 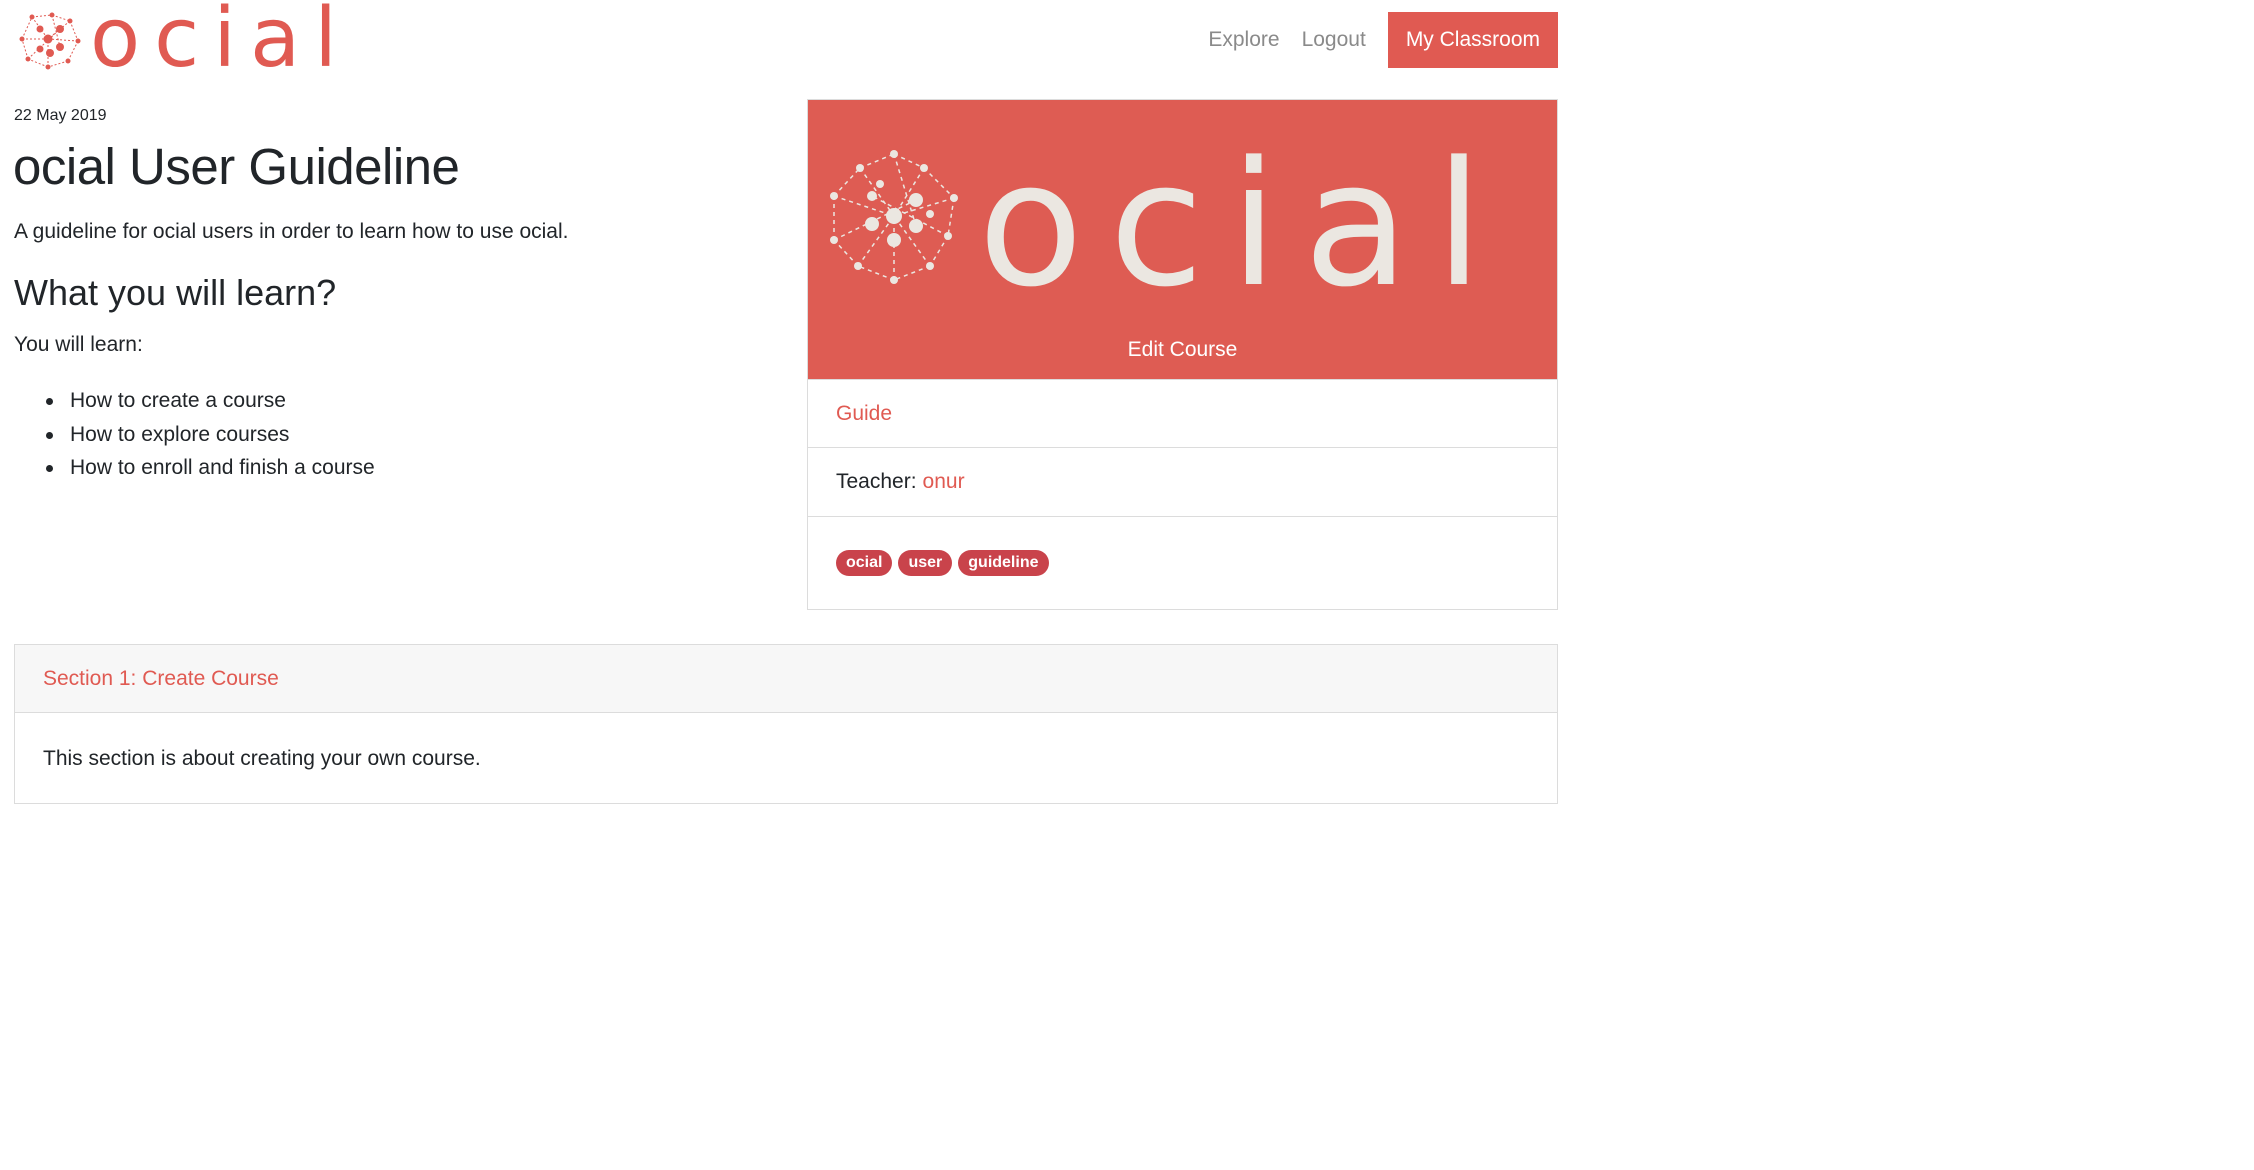 What do you see at coordinates (1243, 40) in the screenshot?
I see `nav-explore-link: Explore` at bounding box center [1243, 40].